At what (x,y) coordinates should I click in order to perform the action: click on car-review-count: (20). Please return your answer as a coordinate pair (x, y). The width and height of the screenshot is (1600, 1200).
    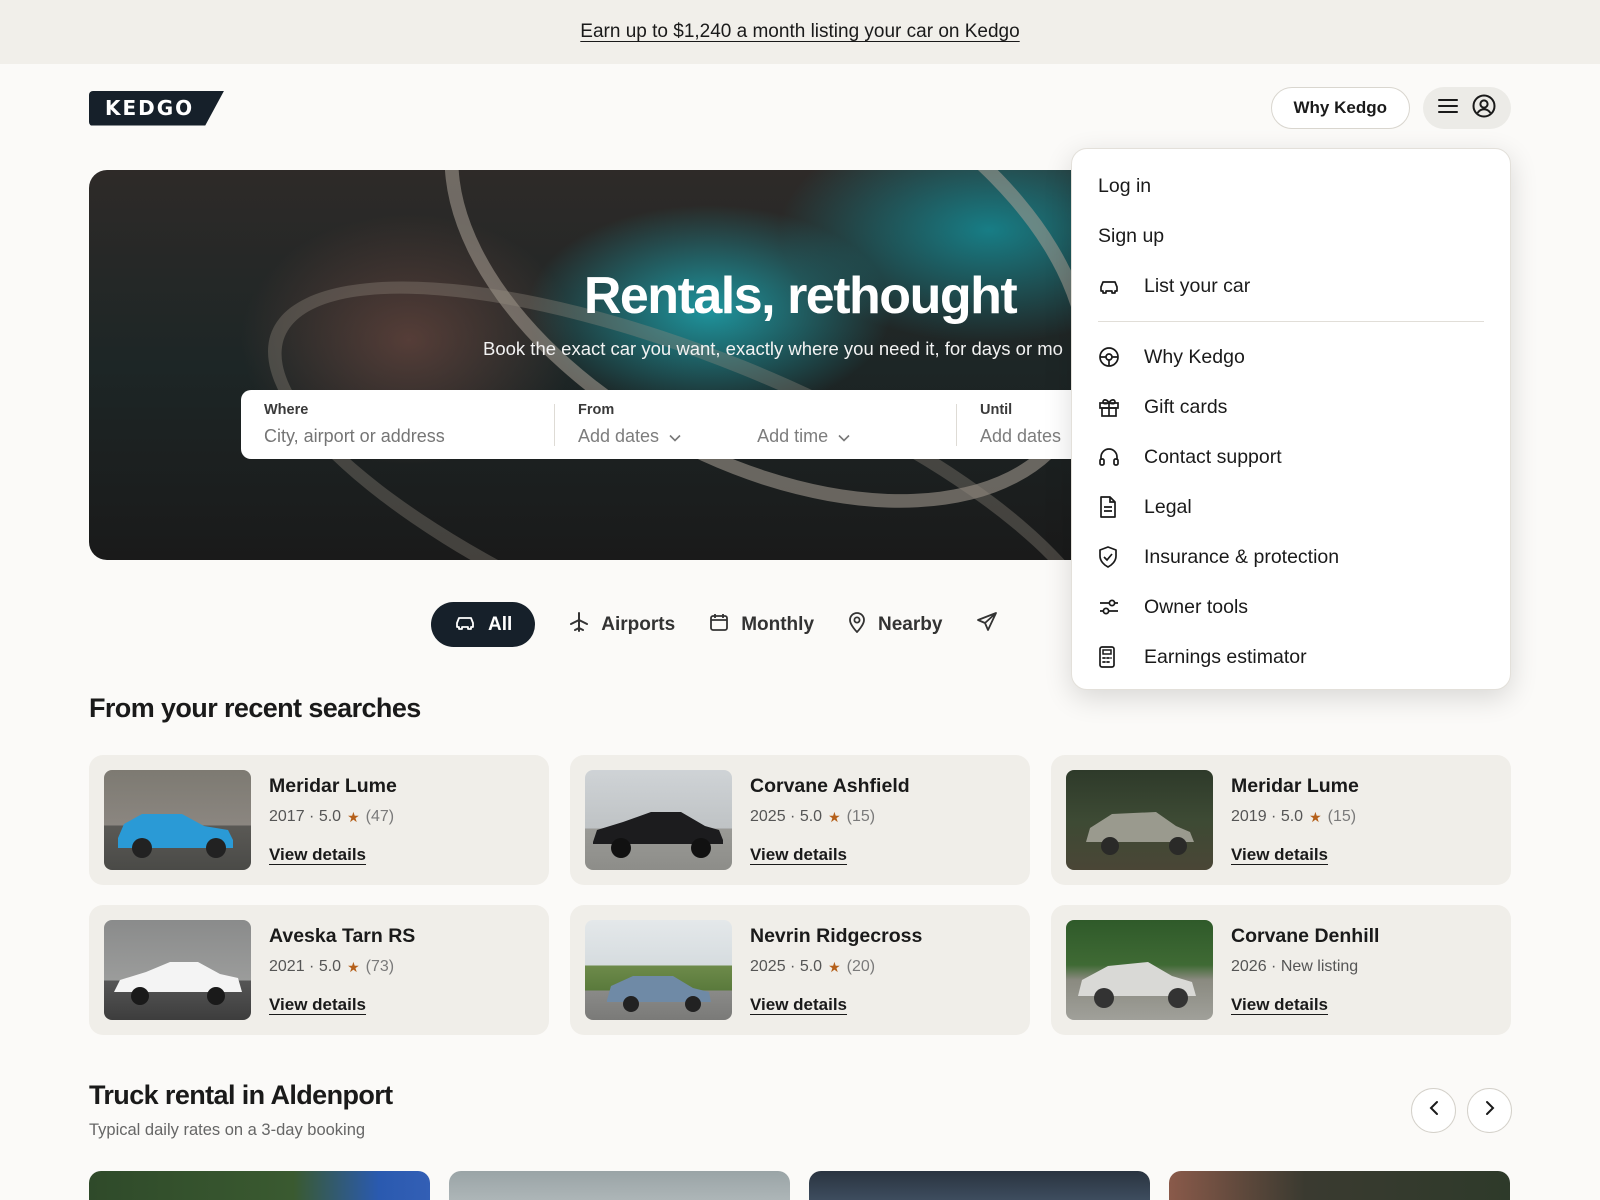
    Looking at the image, I should click on (861, 966).